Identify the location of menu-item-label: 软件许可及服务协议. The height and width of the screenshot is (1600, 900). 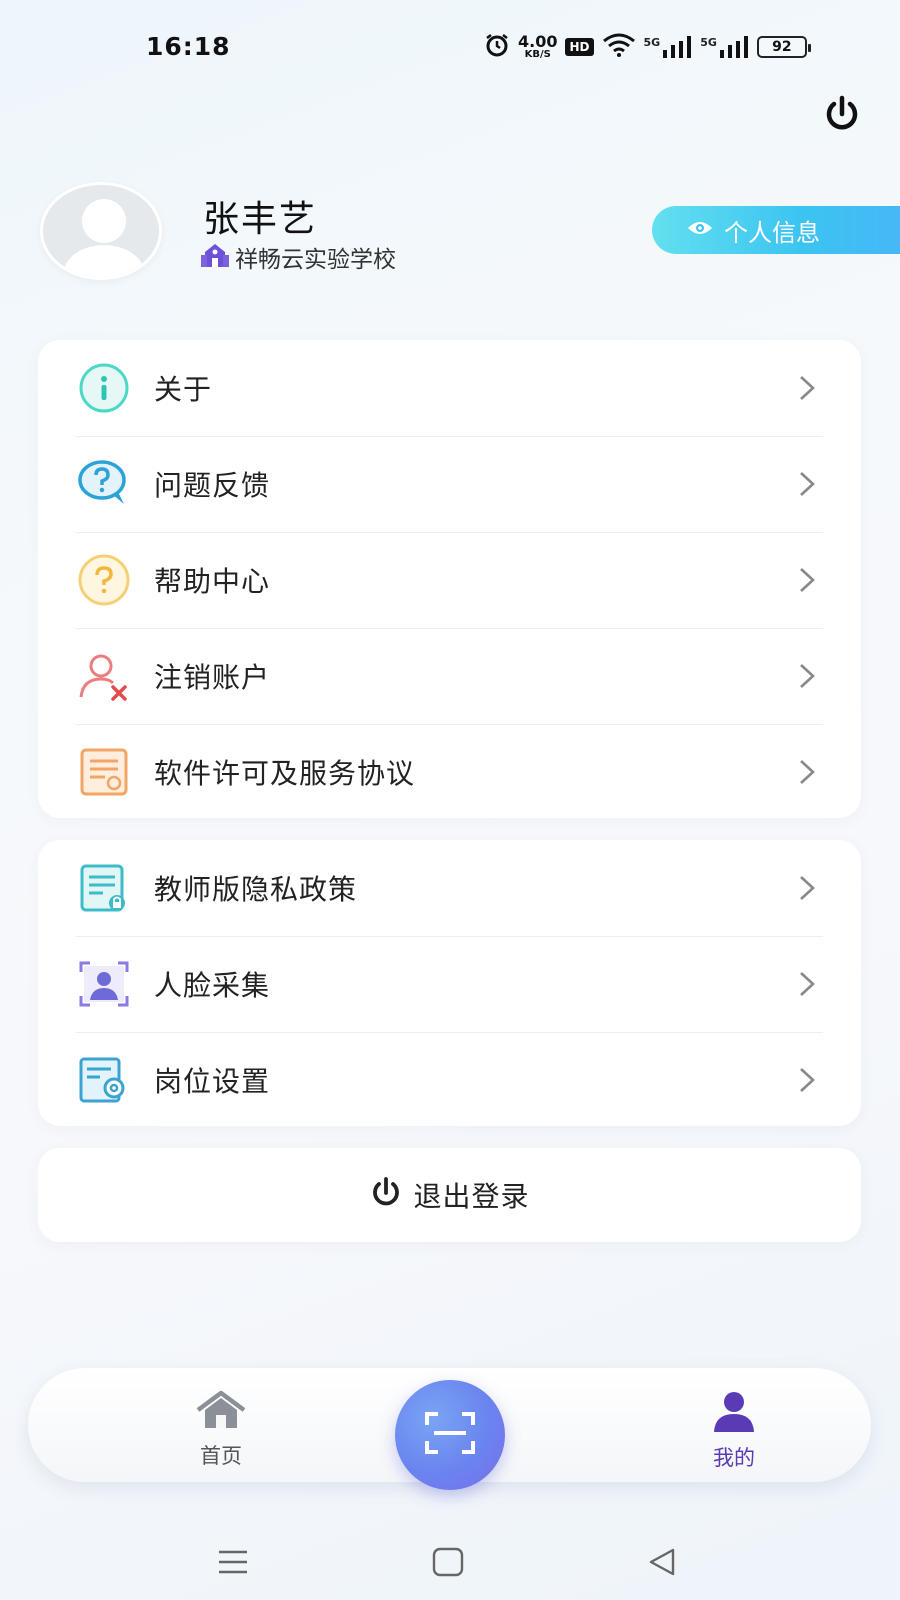
(285, 773).